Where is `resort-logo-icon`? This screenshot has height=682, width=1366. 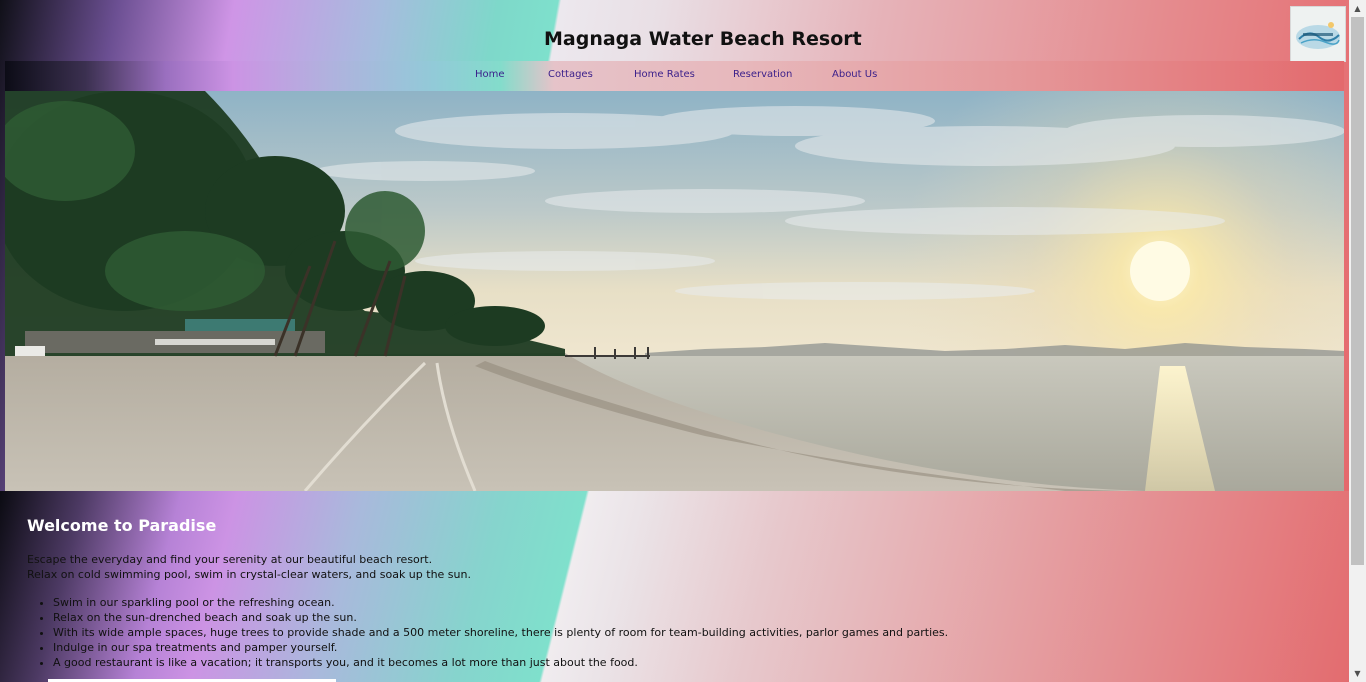 resort-logo-icon is located at coordinates (1318, 34).